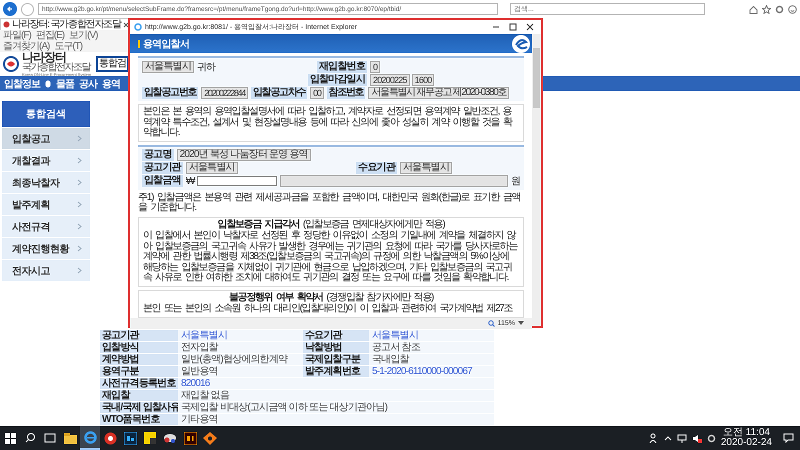 This screenshot has height=450, width=800. What do you see at coordinates (317, 92) in the screenshot?
I see `text-field: 00` at bounding box center [317, 92].